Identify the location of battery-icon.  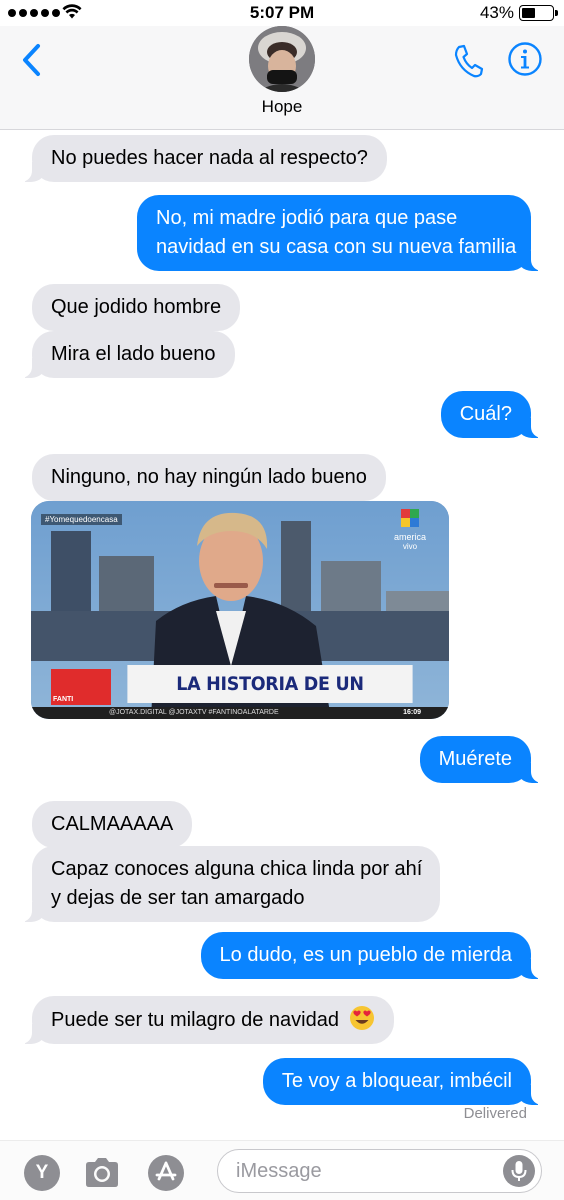
(538, 13).